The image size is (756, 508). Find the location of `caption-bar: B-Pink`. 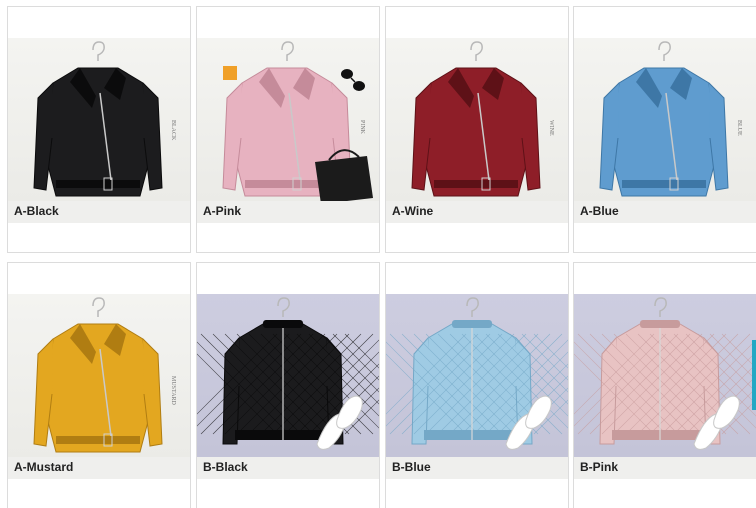

caption-bar: B-Pink is located at coordinates (665, 468).